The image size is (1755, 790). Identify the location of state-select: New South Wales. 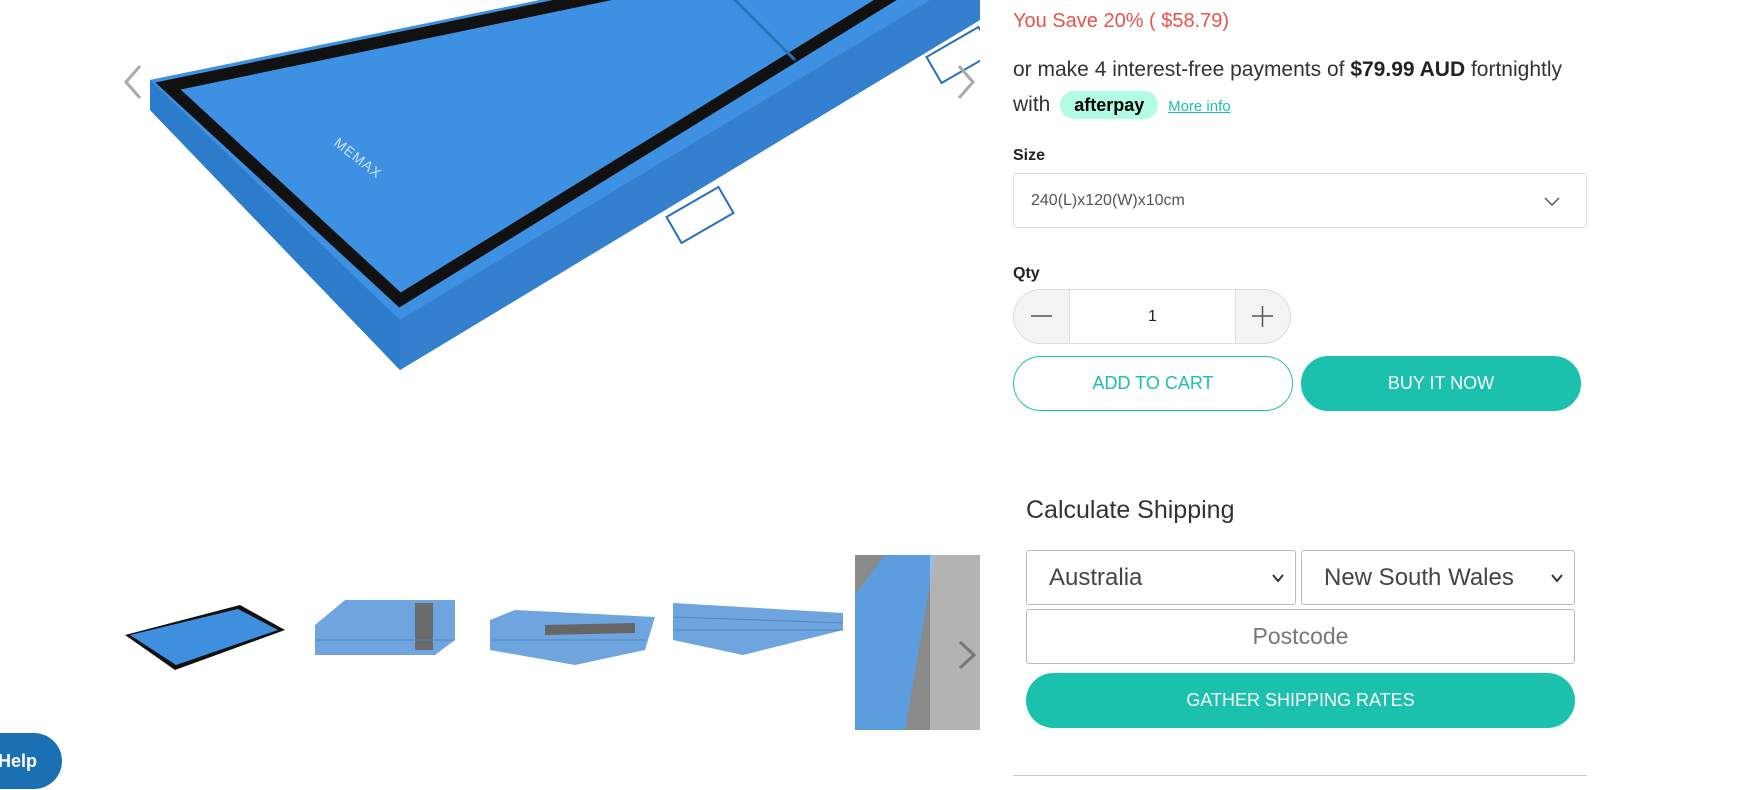
(1438, 577).